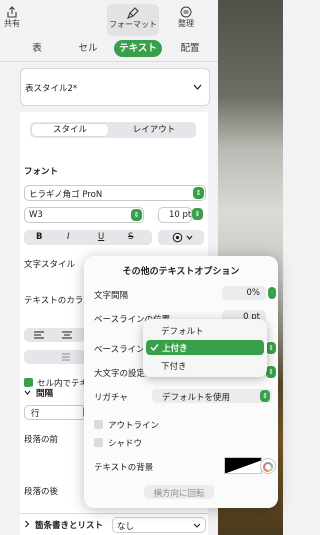  Describe the element at coordinates (58, 301) in the screenshot. I see `text-color-label: テキストのカラー` at that location.